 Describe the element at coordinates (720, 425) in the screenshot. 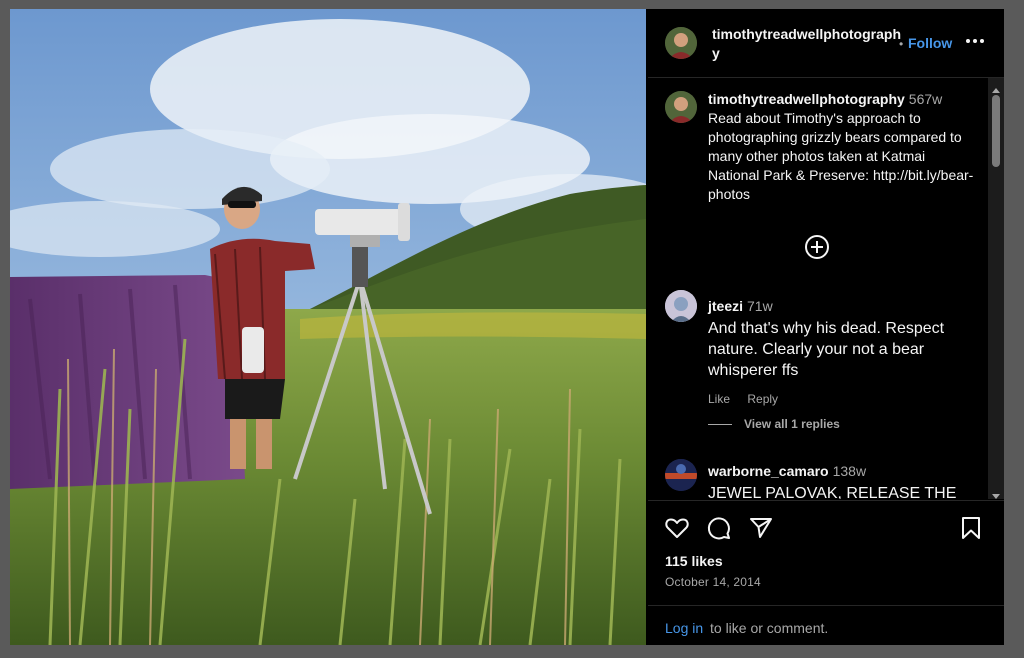

I see `divider-line` at that location.